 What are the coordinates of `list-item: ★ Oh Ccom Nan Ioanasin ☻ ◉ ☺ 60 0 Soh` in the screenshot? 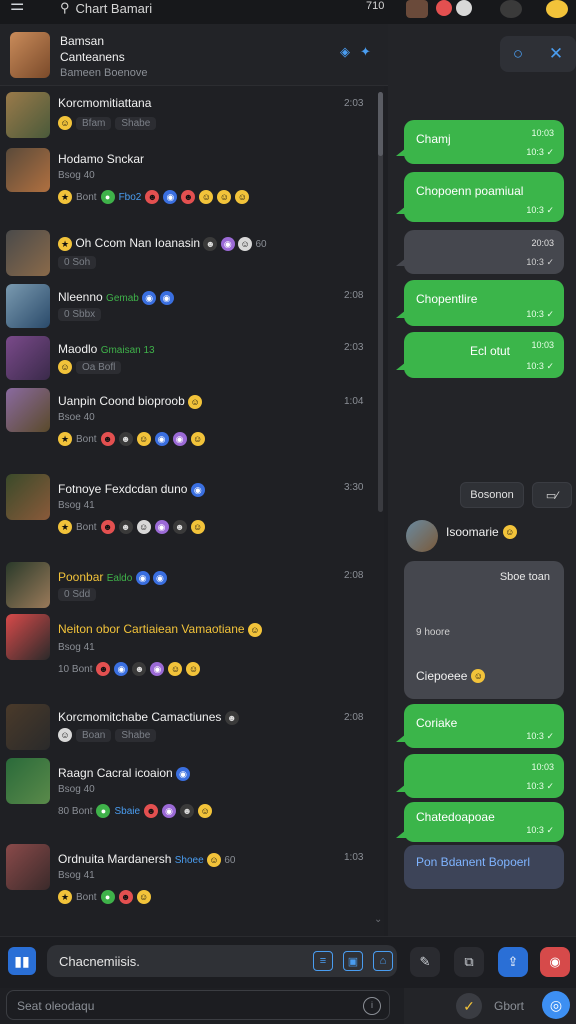 It's located at (190, 255).